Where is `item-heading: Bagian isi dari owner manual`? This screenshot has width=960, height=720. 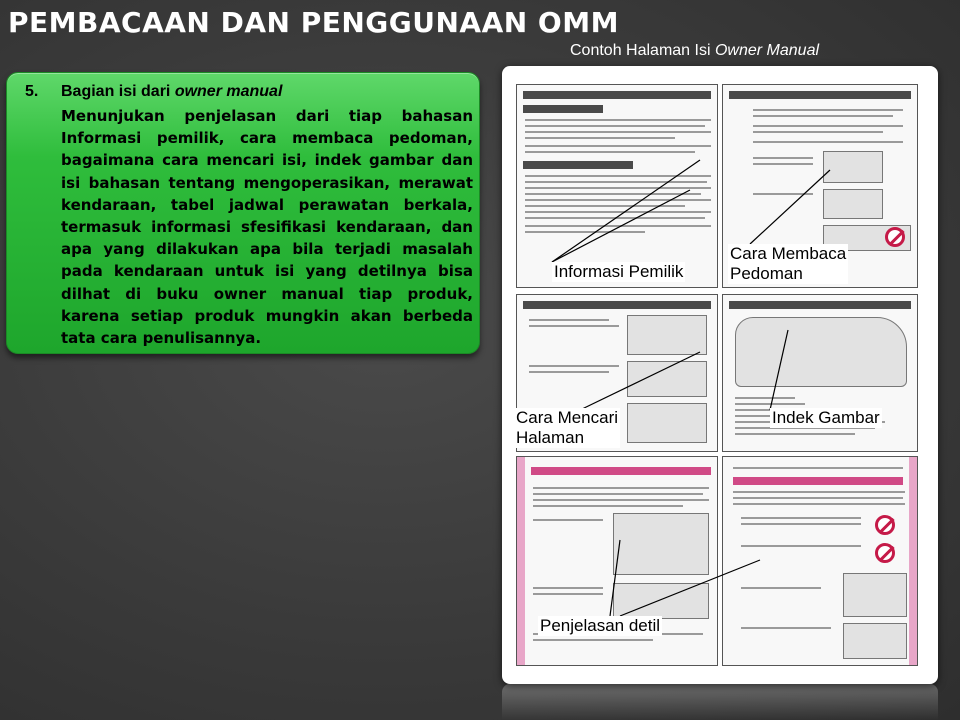 item-heading: Bagian isi dari owner manual is located at coordinates (171, 92).